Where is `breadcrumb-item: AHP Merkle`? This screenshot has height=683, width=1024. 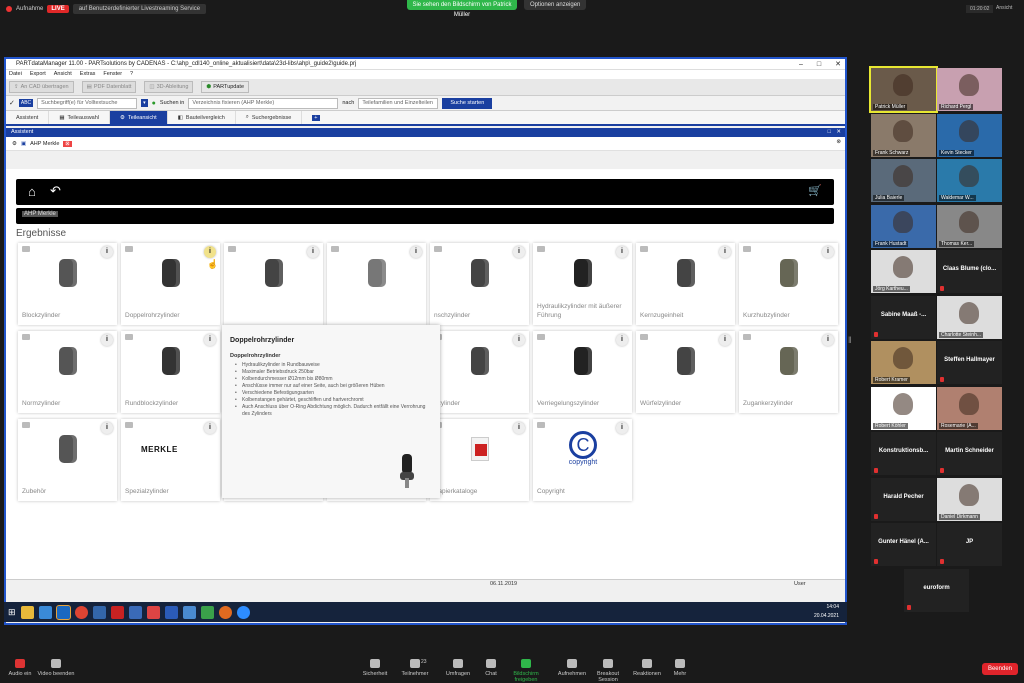
breadcrumb-item: AHP Merkle is located at coordinates (44, 144).